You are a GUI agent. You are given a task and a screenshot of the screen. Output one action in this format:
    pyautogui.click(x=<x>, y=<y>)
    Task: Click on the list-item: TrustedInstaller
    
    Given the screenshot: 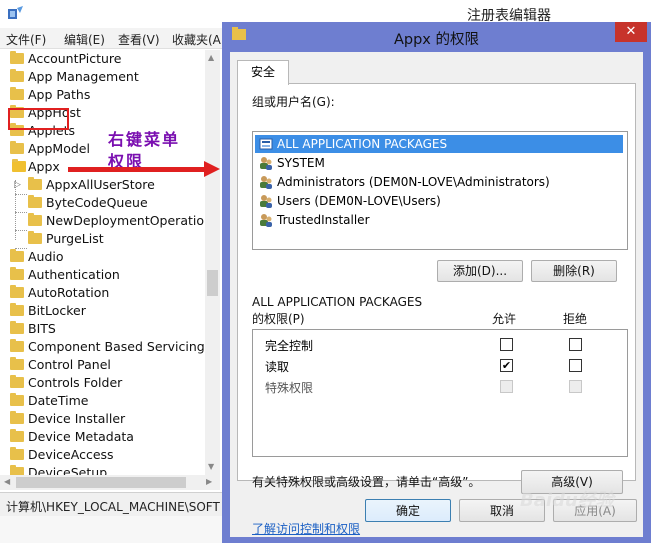 What is the action you would take?
    pyautogui.click(x=439, y=220)
    